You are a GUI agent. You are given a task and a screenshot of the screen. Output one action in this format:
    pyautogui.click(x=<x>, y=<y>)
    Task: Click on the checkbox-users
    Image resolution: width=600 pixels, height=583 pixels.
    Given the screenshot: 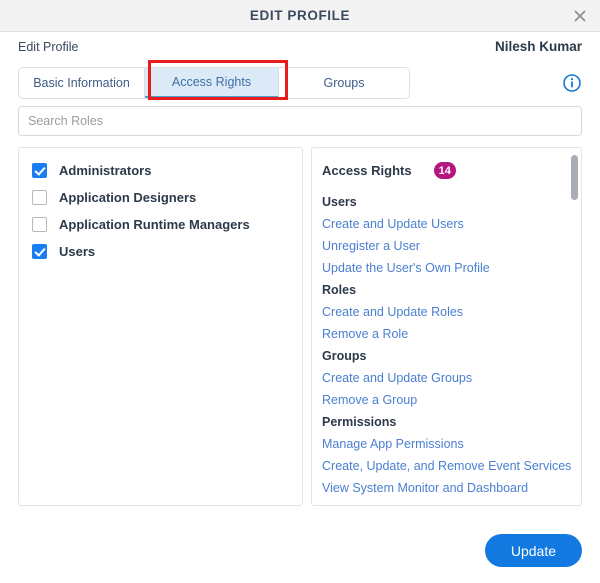 What is the action you would take?
    pyautogui.click(x=39, y=251)
    